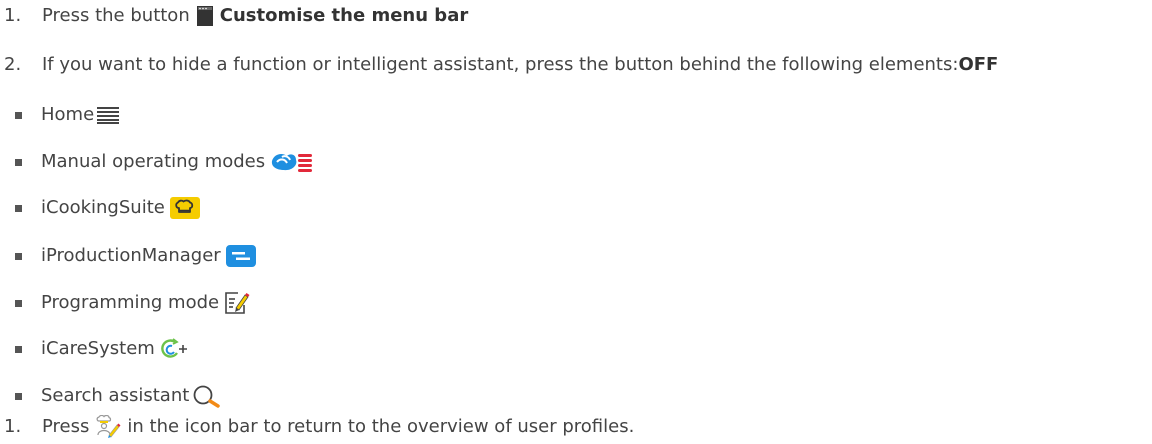  I want to click on icaresystem-icon, so click(174, 349).